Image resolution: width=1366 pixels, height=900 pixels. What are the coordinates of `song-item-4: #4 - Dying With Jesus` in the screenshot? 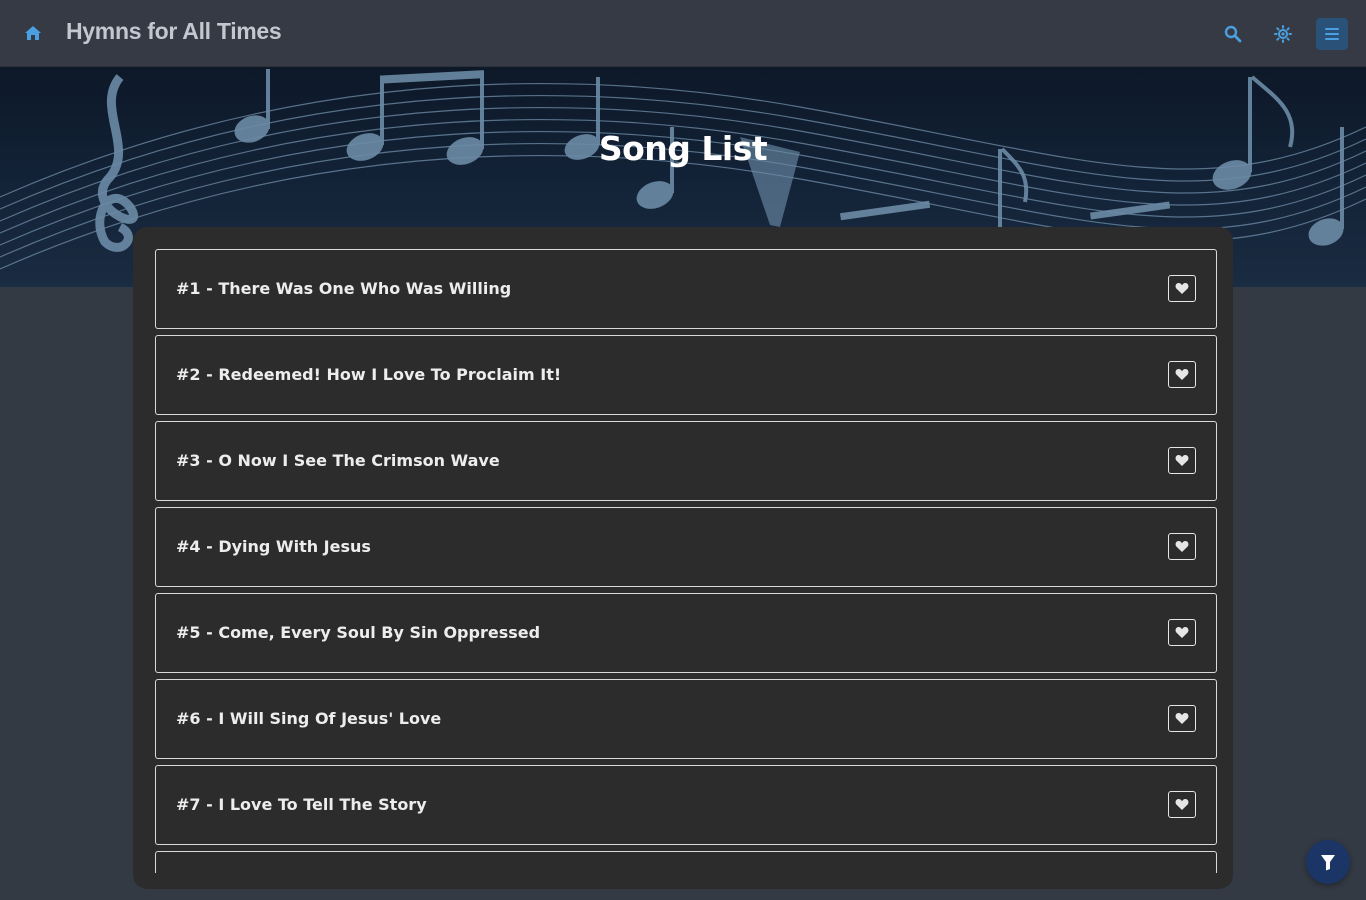 It's located at (686, 547).